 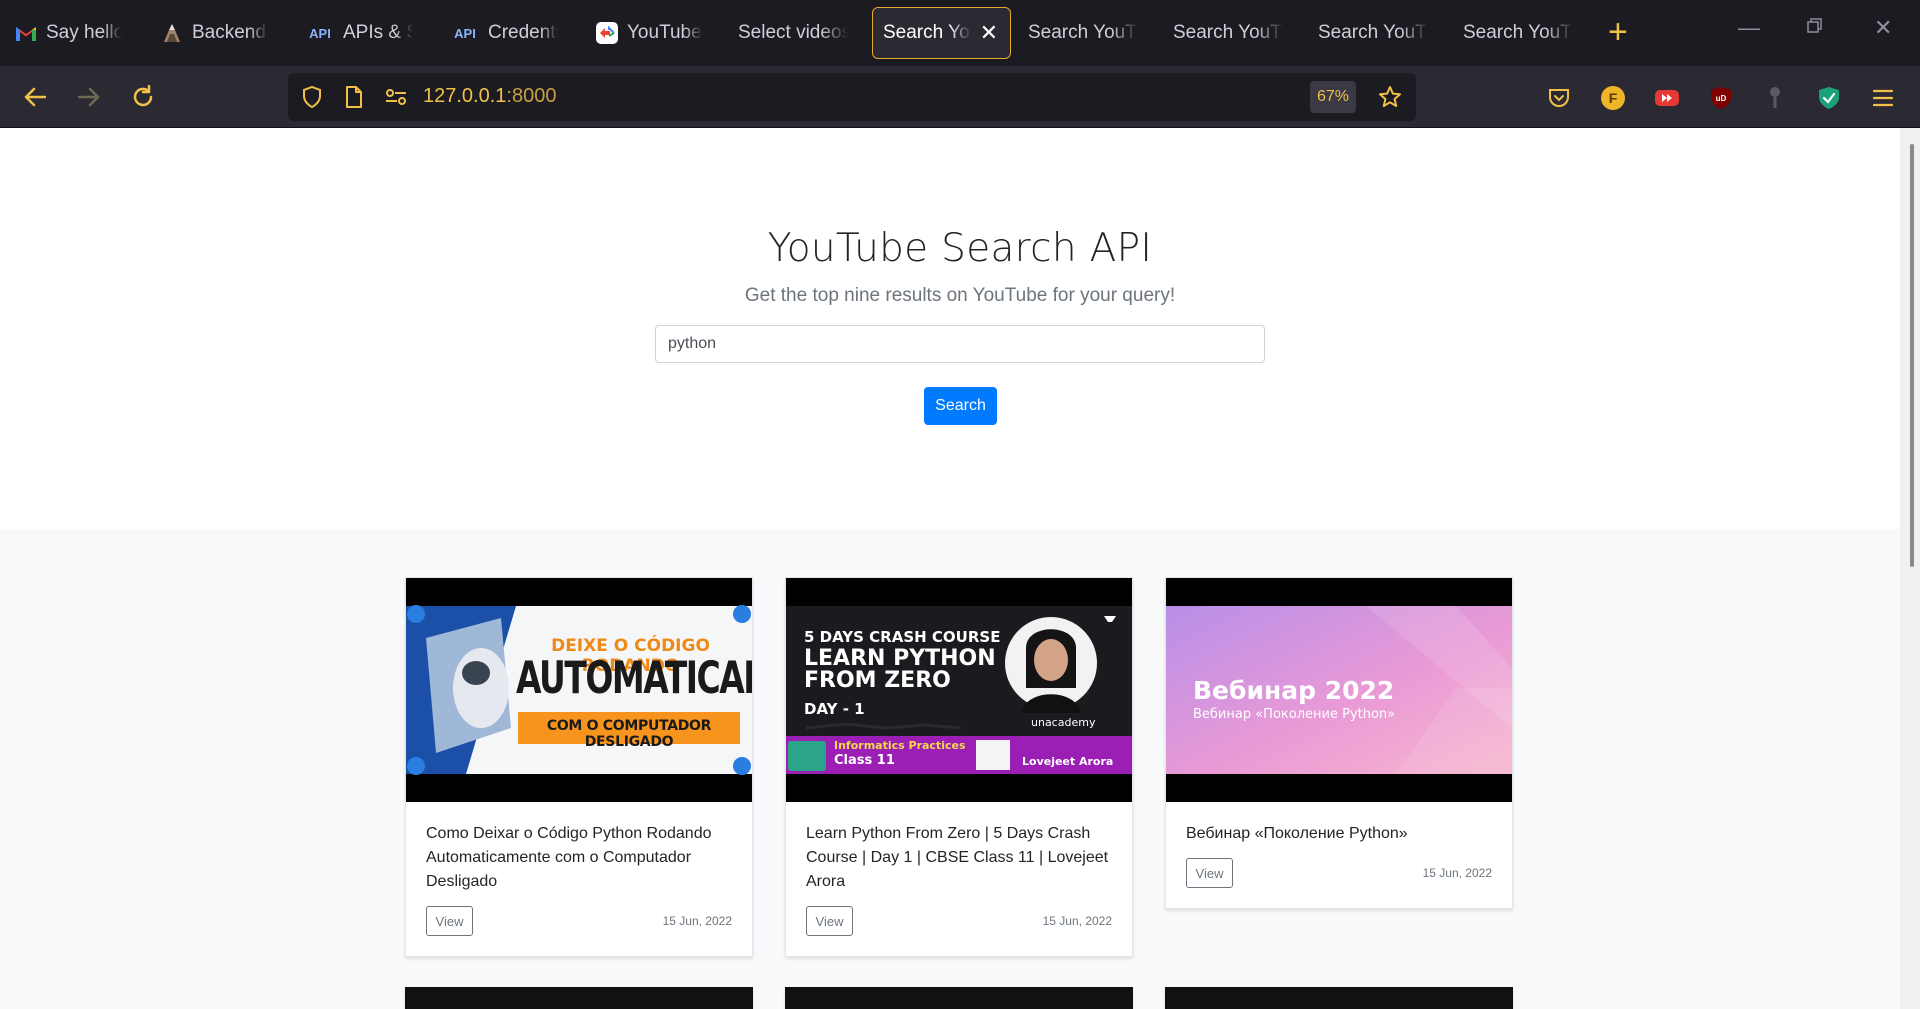 What do you see at coordinates (1910, 568) in the screenshot?
I see `page-scrollbar` at bounding box center [1910, 568].